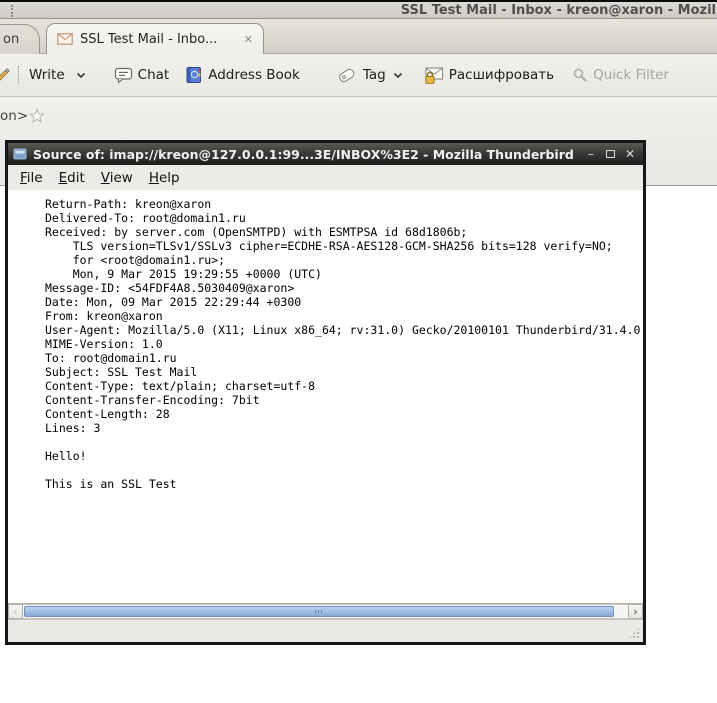 This screenshot has width=717, height=703. I want to click on address-book-button: Address Book, so click(242, 75).